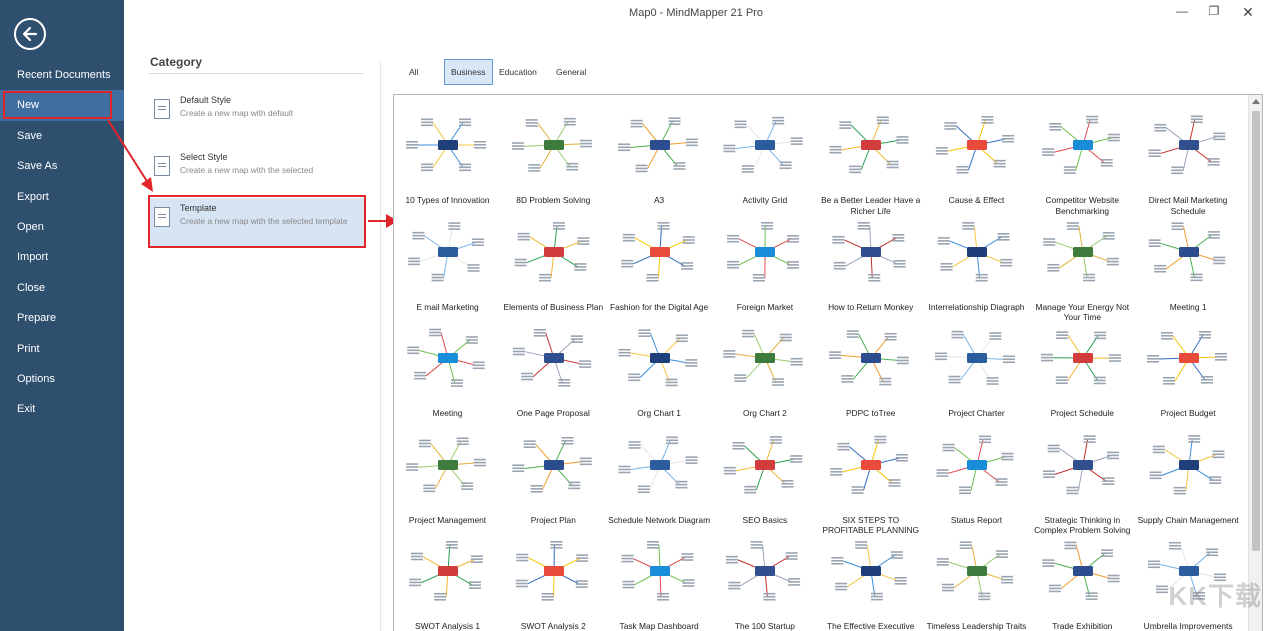 This screenshot has width=1268, height=631. I want to click on sidebar-item-export: Export, so click(62, 197).